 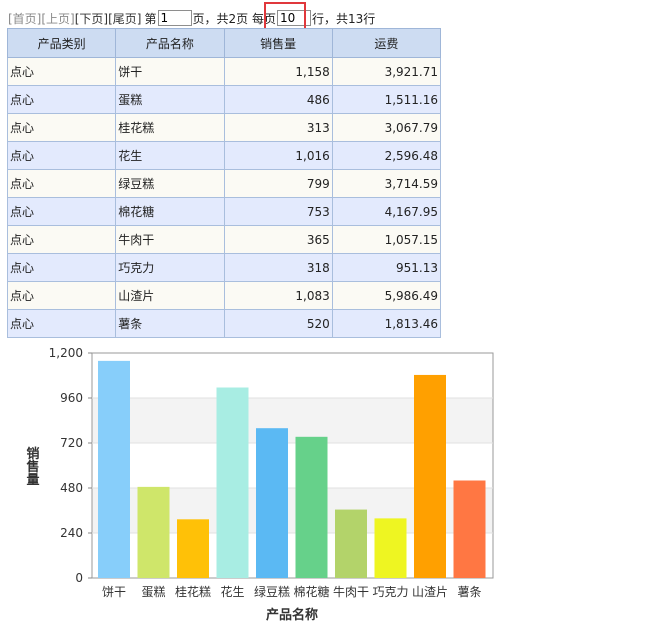 What do you see at coordinates (24, 18) in the screenshot?
I see `first-page-link: [首页]` at bounding box center [24, 18].